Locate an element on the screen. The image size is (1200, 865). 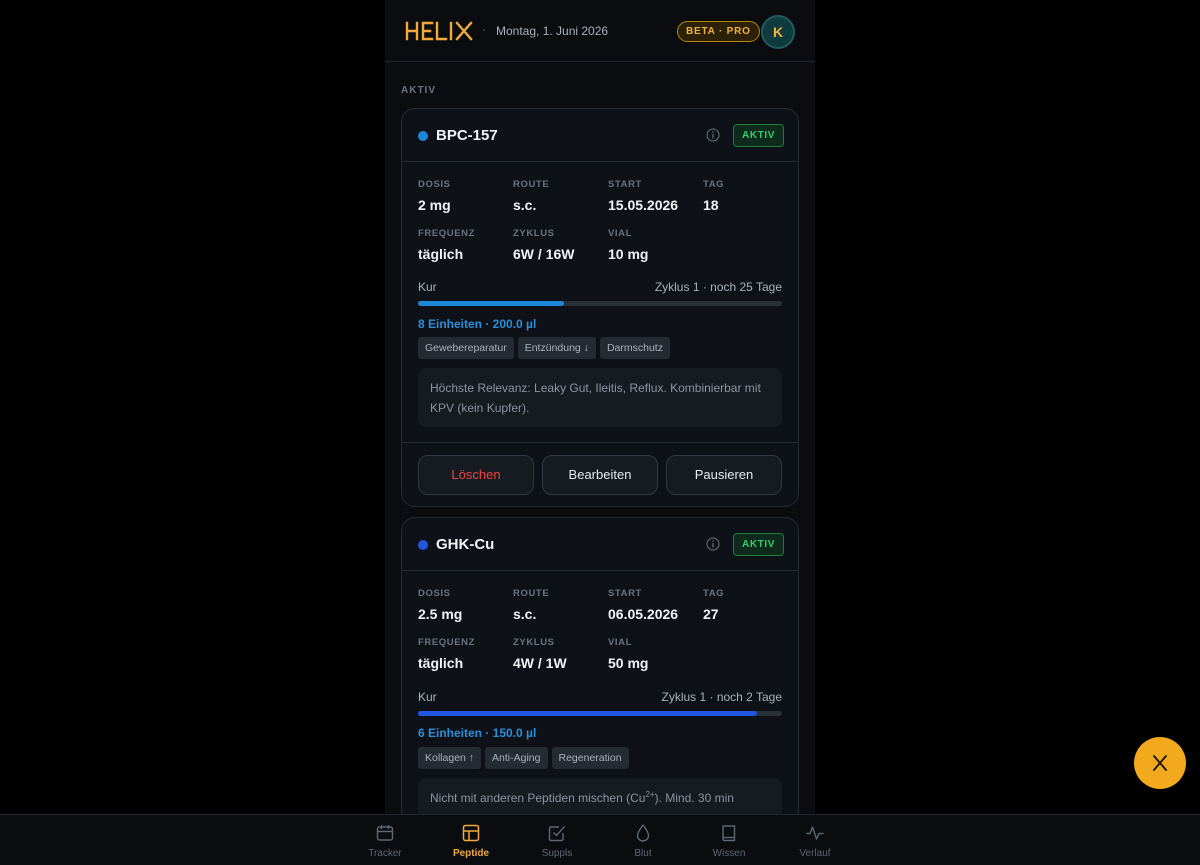
nav-item-supplements: Suppls is located at coordinates (557, 841).